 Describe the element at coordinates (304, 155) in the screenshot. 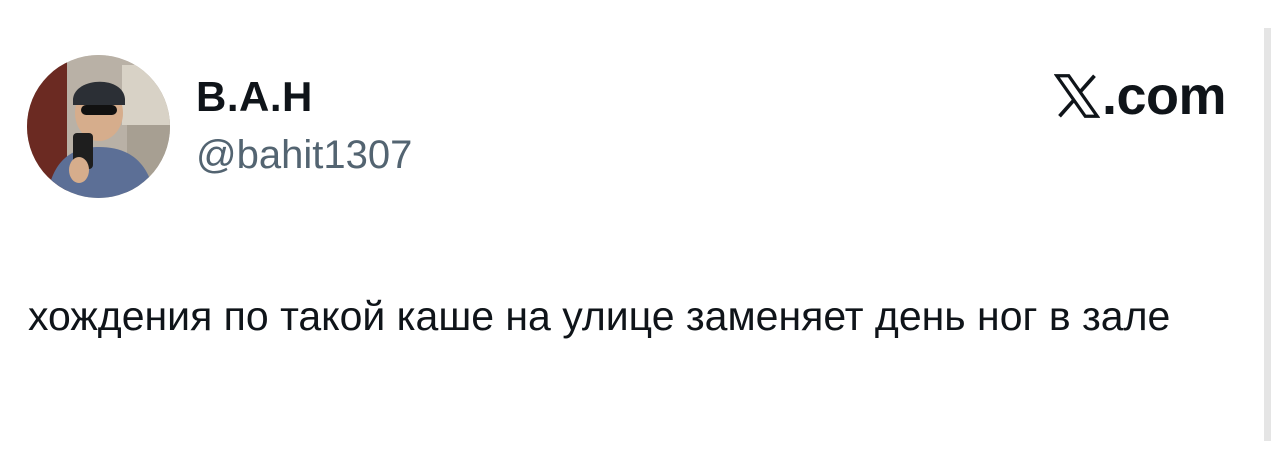

I see `author-handle: @bahit1307` at that location.